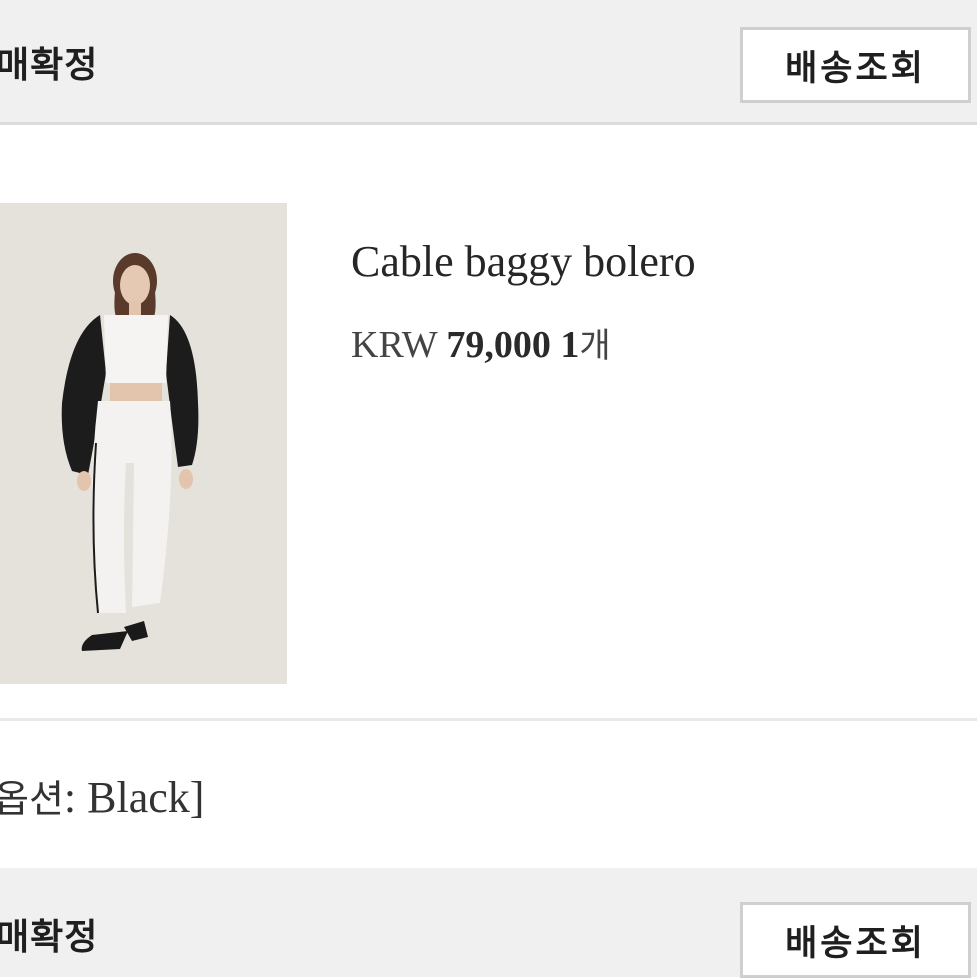  I want to click on product-price-line: KRW 79,000 1개, so click(481, 342).